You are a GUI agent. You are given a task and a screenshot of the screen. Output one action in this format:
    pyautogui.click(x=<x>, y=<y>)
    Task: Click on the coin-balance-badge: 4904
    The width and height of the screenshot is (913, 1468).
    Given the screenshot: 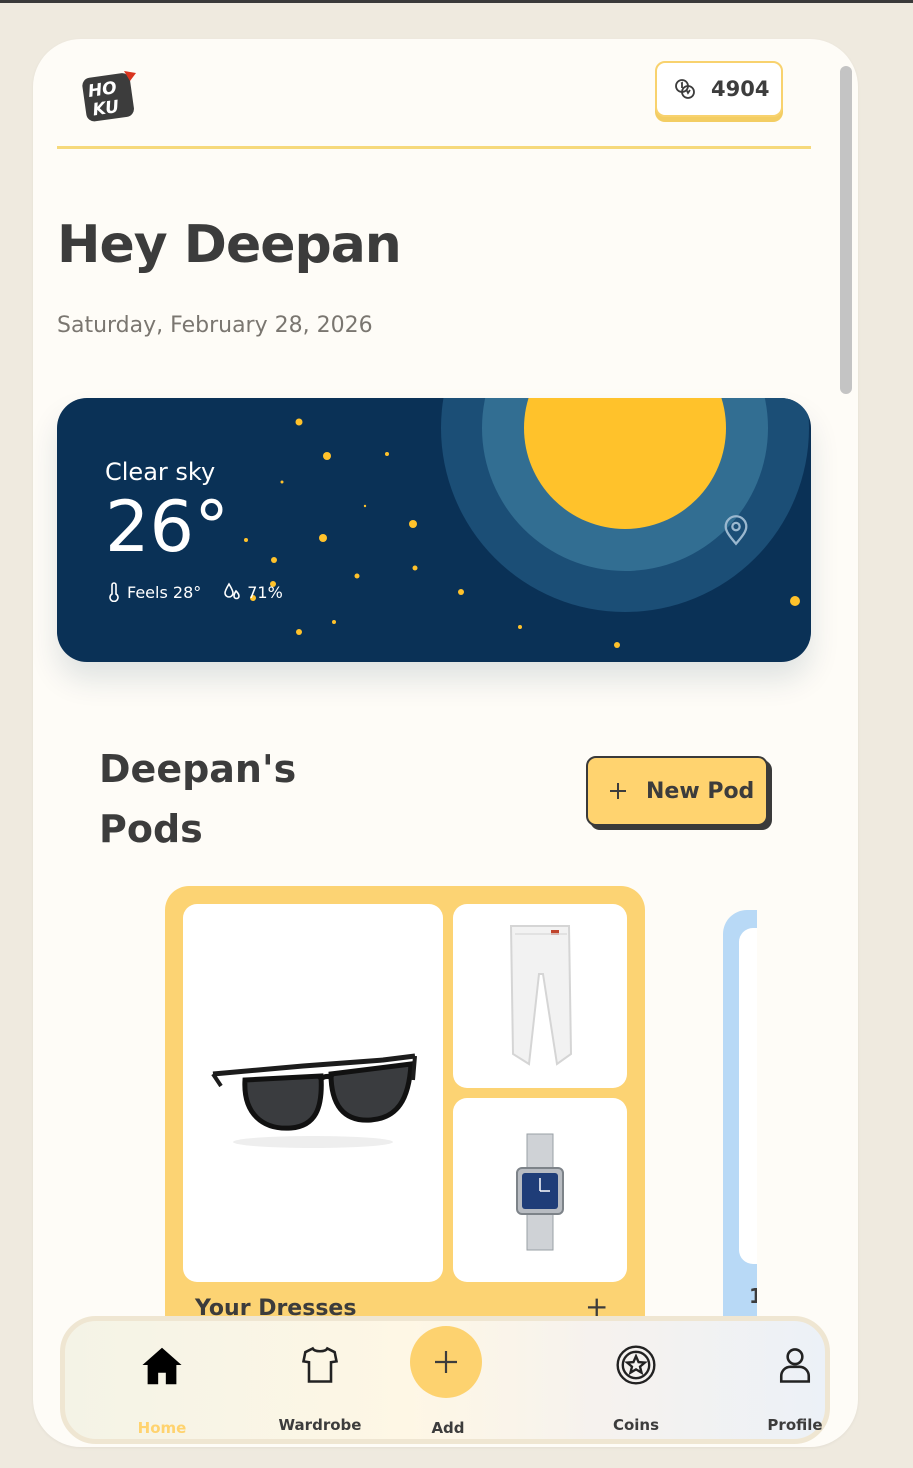 What is the action you would take?
    pyautogui.click(x=719, y=89)
    